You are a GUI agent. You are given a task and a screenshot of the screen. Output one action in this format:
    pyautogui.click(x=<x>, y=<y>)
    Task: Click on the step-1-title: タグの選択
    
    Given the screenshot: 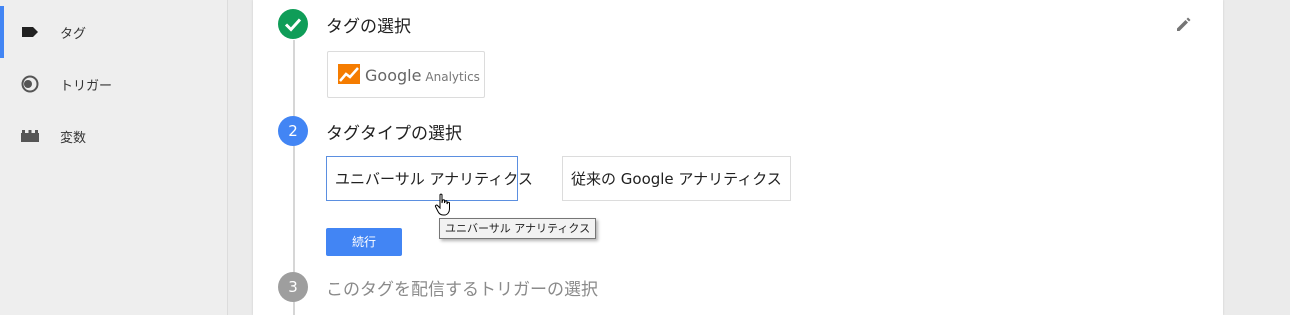 What is the action you would take?
    pyautogui.click(x=368, y=27)
    